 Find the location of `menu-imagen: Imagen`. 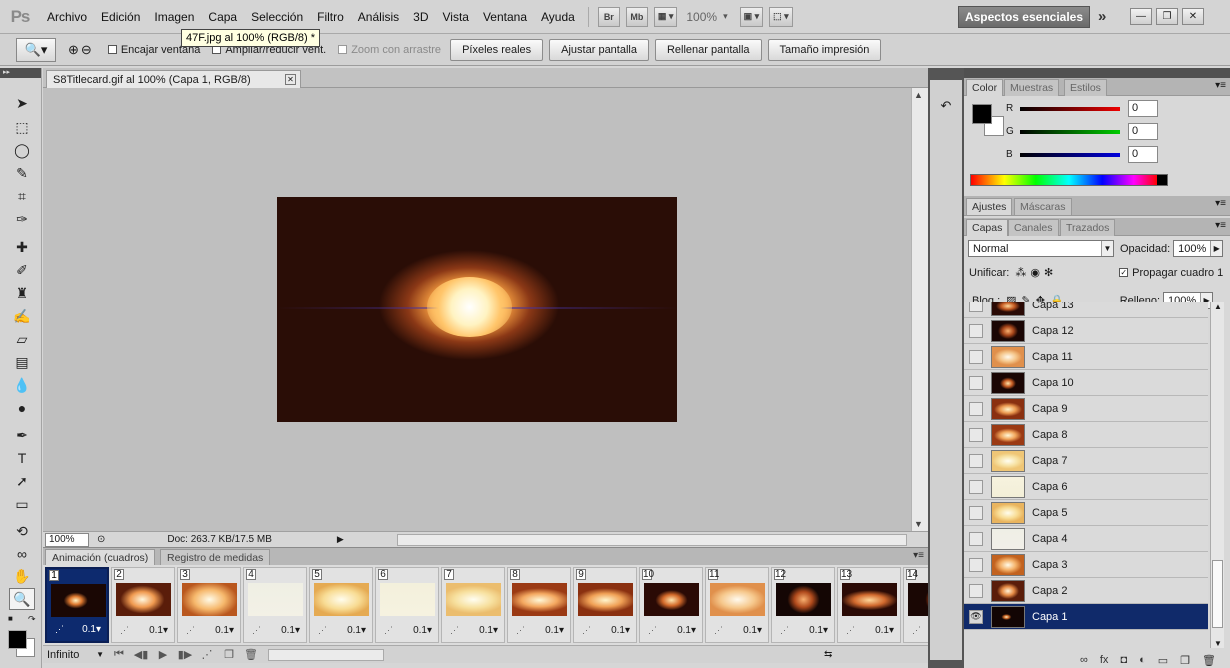

menu-imagen: Imagen is located at coordinates (174, 17).